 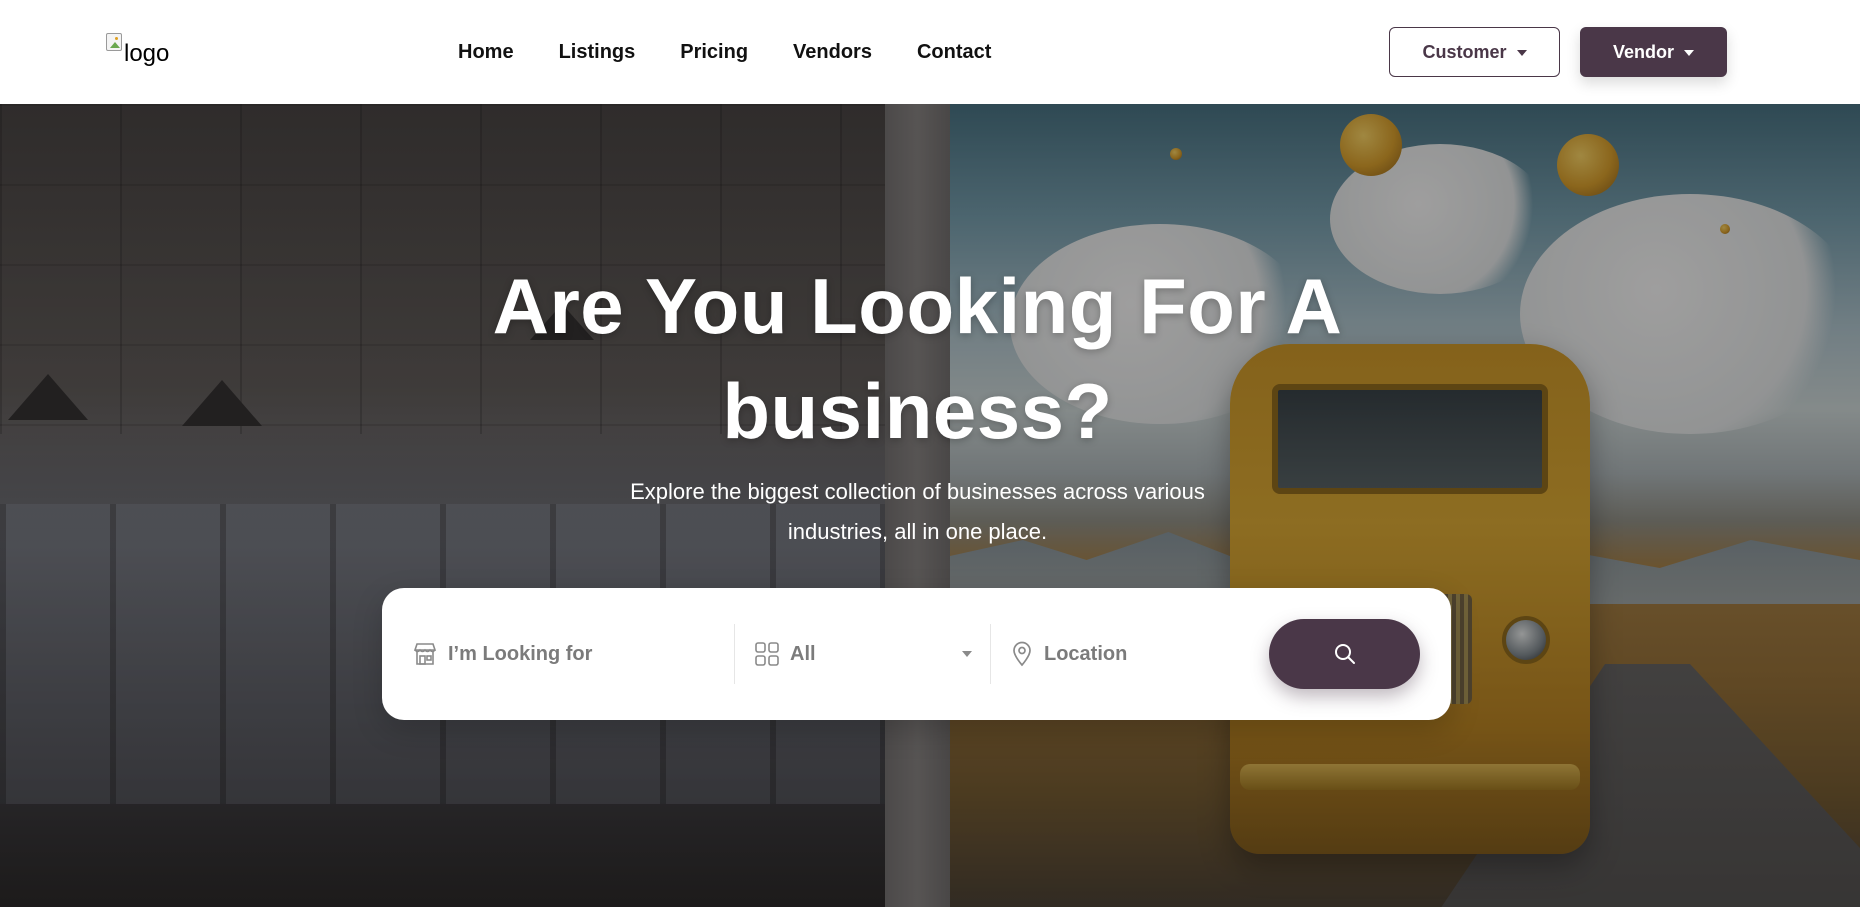 I want to click on storefront-icon, so click(x=425, y=654).